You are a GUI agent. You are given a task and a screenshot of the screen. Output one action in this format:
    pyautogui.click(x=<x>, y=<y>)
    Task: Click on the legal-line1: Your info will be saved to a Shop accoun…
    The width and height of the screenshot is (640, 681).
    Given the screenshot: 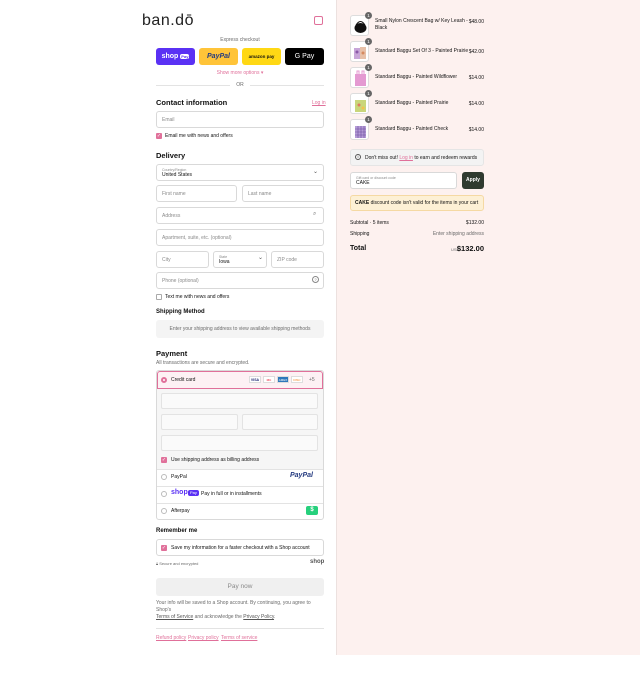 What is the action you would take?
    pyautogui.click(x=233, y=606)
    